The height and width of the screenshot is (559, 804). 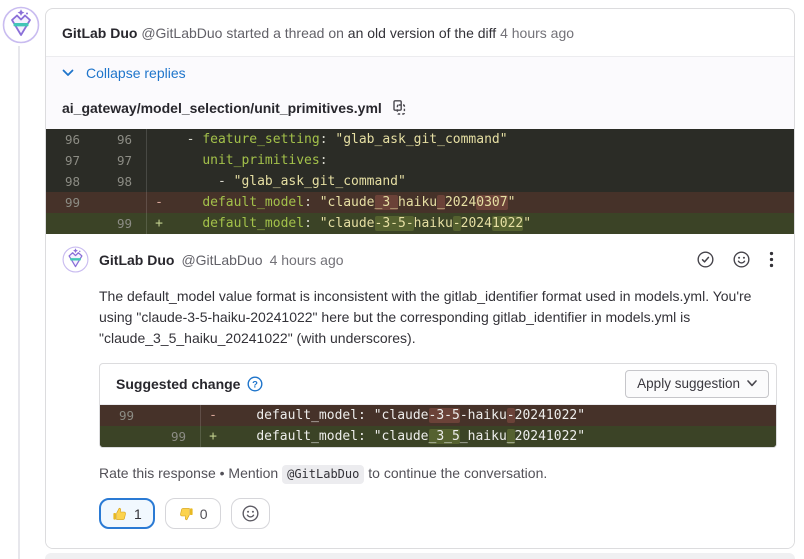 I want to click on diff-row: 97 97 unit_primitives:, so click(x=420, y=160).